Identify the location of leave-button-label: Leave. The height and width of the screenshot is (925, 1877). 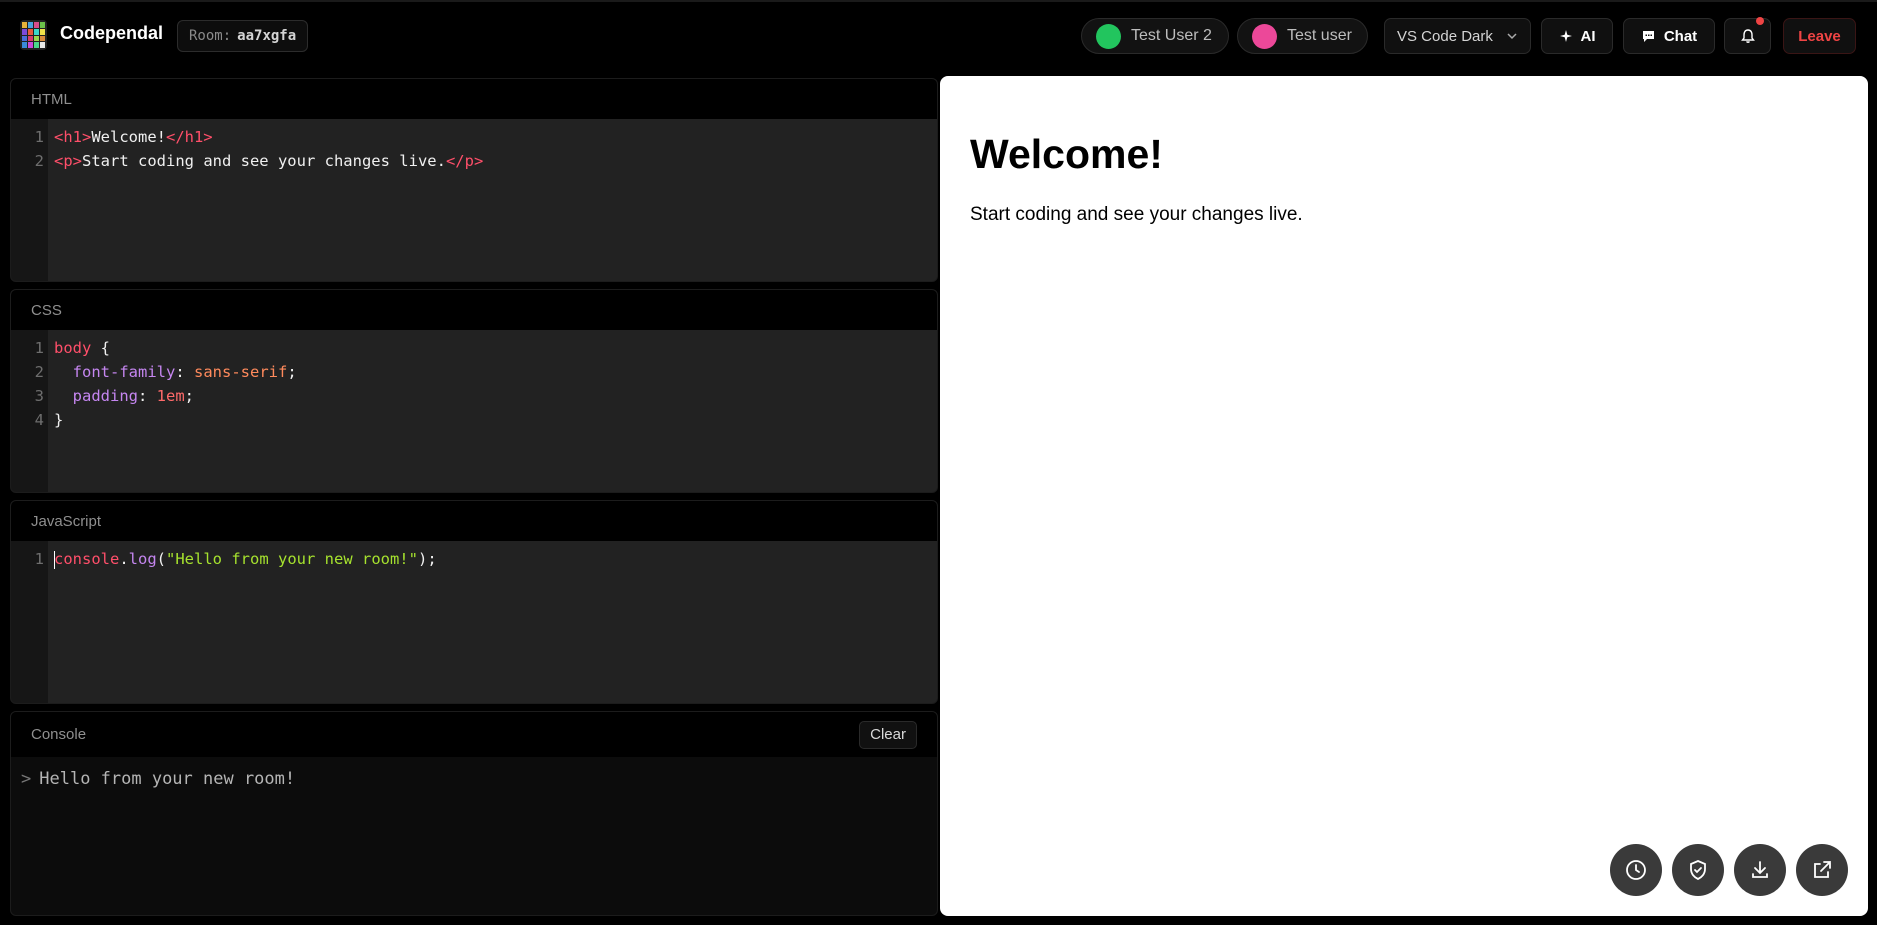
(1819, 36).